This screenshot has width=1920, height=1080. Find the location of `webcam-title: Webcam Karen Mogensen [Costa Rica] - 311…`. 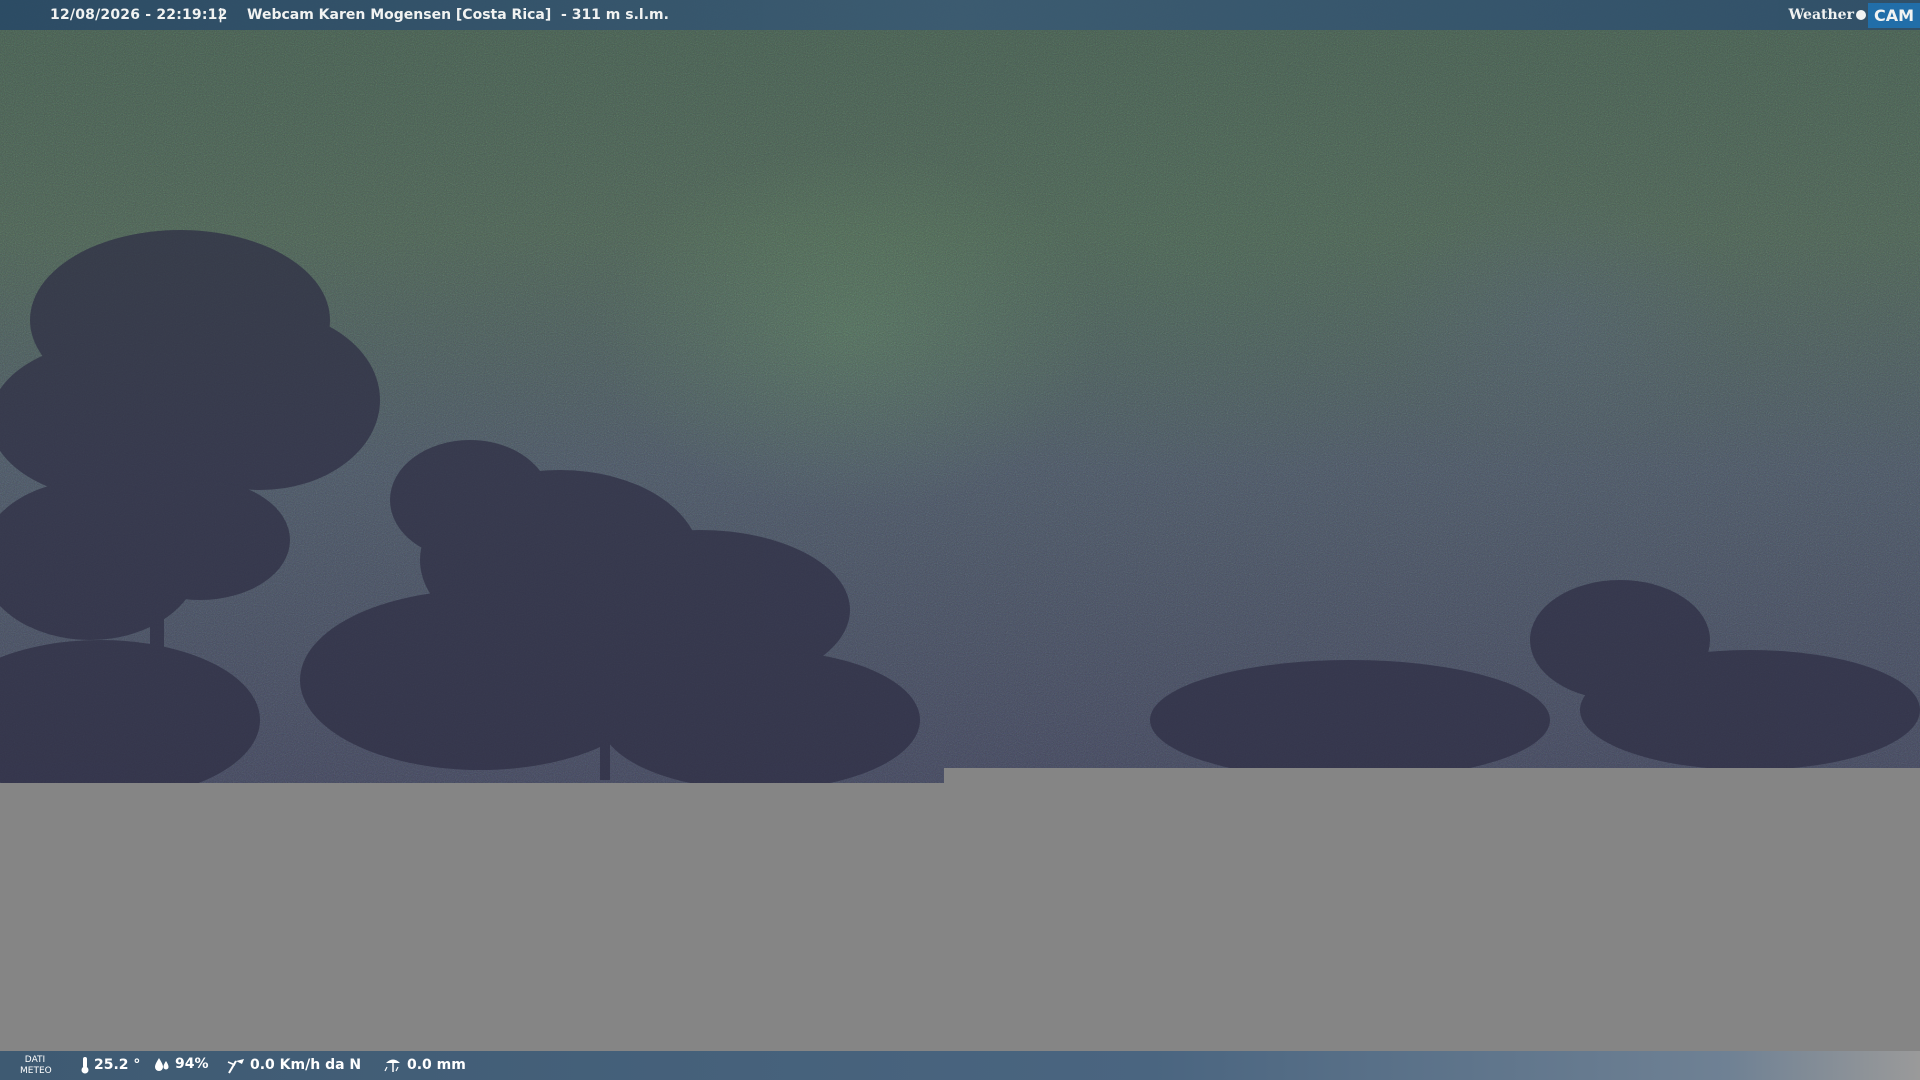

webcam-title: Webcam Karen Mogensen [Costa Rica] - 311… is located at coordinates (458, 15).